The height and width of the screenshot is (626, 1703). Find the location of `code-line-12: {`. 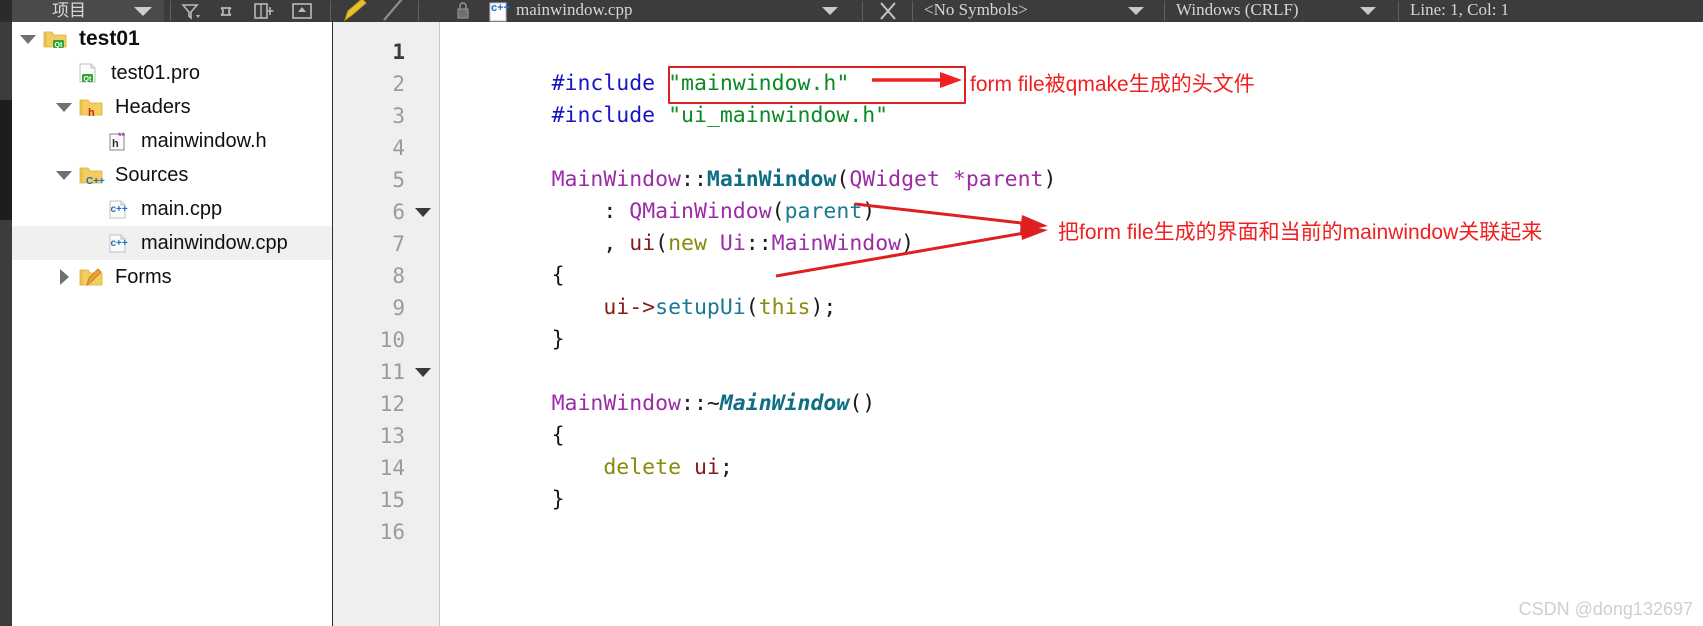

code-line-12: { is located at coordinates (506, 418).